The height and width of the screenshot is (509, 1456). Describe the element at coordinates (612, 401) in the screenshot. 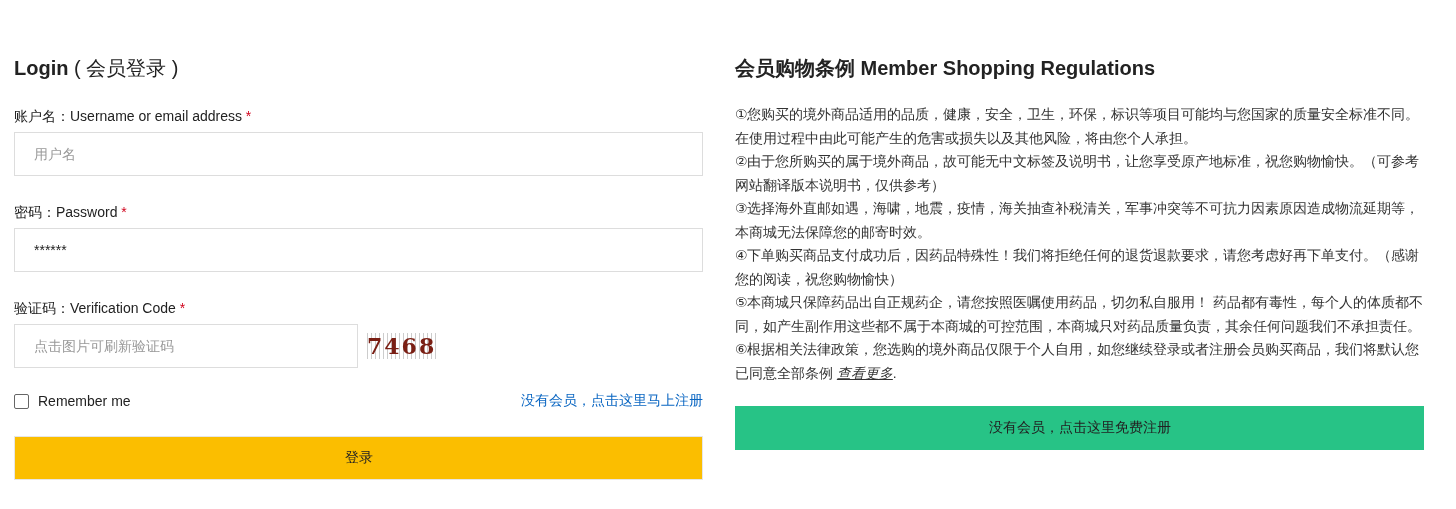

I see `register-link: 没有会员，点击这里马上注册` at that location.